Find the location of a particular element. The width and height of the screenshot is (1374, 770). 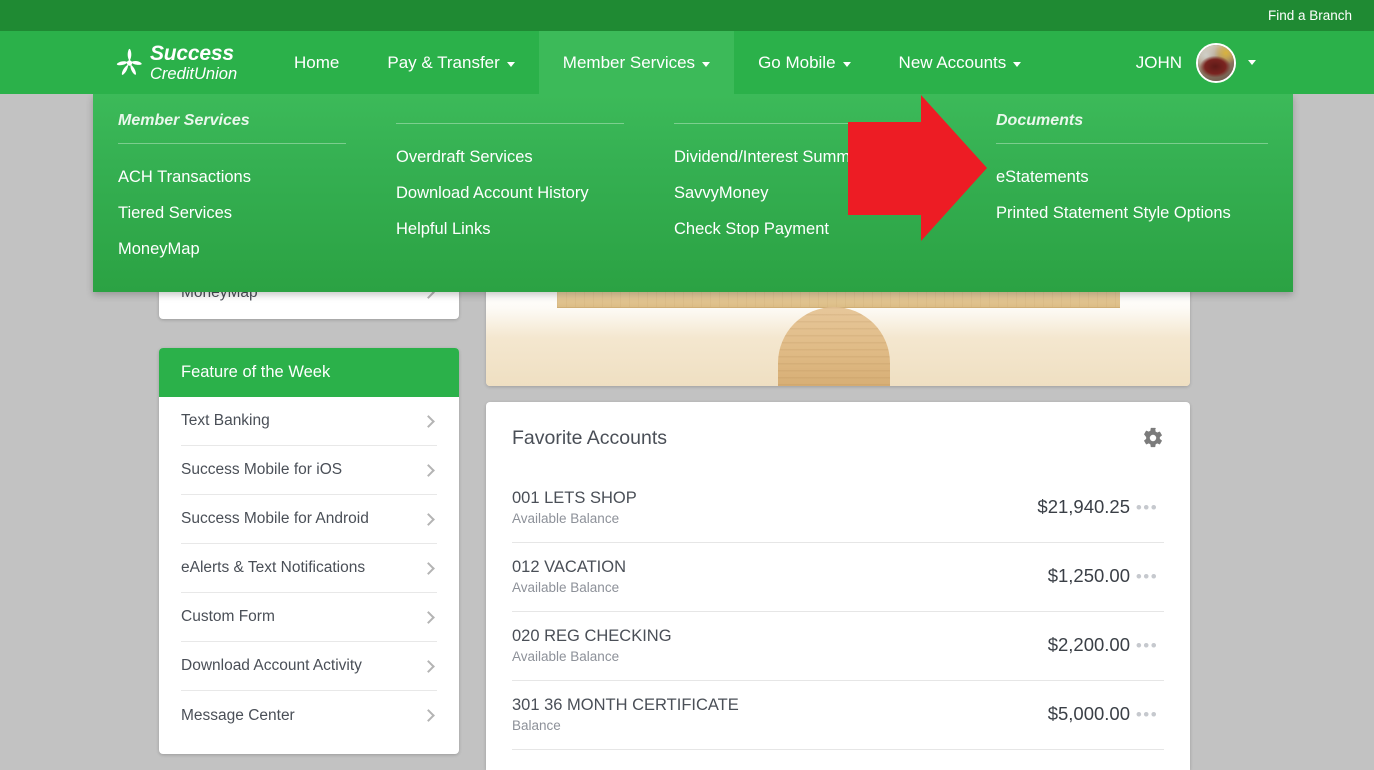

account-amount: $2,200.00 is located at coordinates (1088, 644).